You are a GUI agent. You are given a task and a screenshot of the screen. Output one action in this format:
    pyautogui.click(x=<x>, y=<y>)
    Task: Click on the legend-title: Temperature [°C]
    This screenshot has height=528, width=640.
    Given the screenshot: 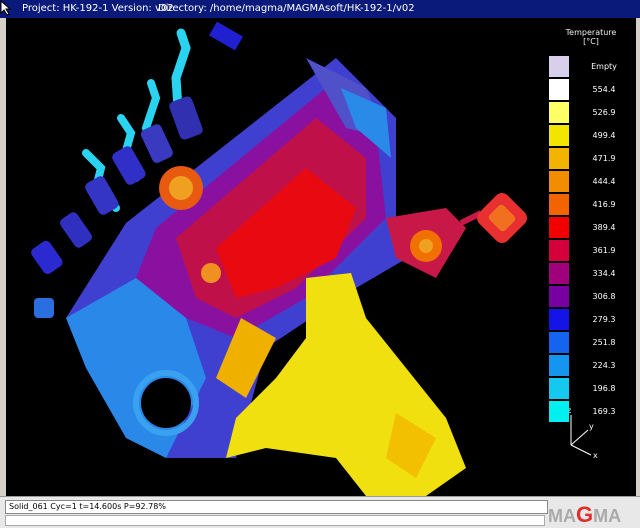 What is the action you would take?
    pyautogui.click(x=591, y=37)
    